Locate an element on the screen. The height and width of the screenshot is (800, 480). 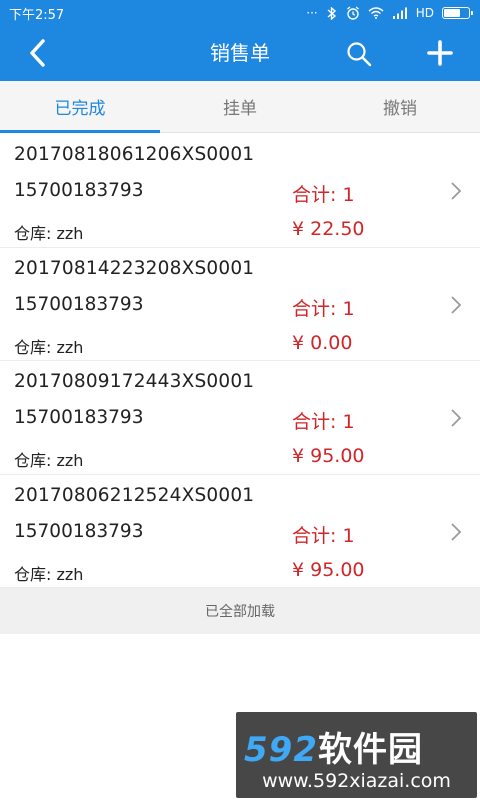
add-button is located at coordinates (440, 53).